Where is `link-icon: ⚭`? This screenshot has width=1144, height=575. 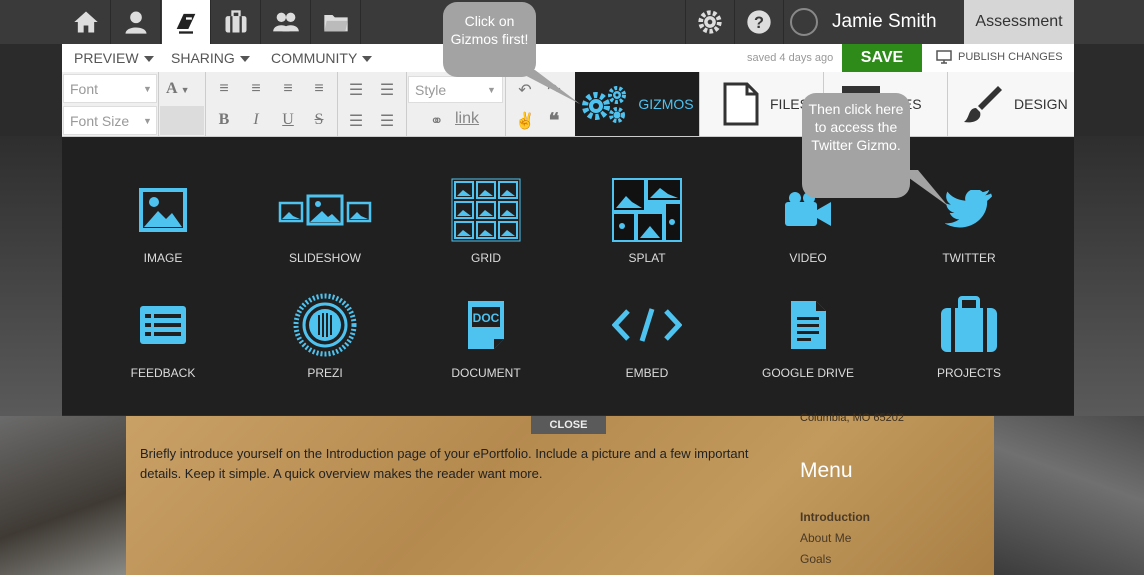
link-icon: ⚭ is located at coordinates (436, 121).